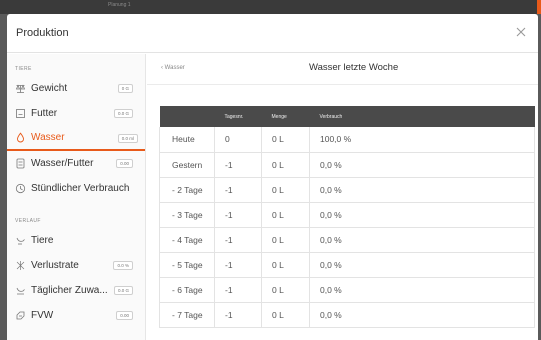 The width and height of the screenshot is (541, 340). Describe the element at coordinates (20, 113) in the screenshot. I see `feed-icon` at that location.